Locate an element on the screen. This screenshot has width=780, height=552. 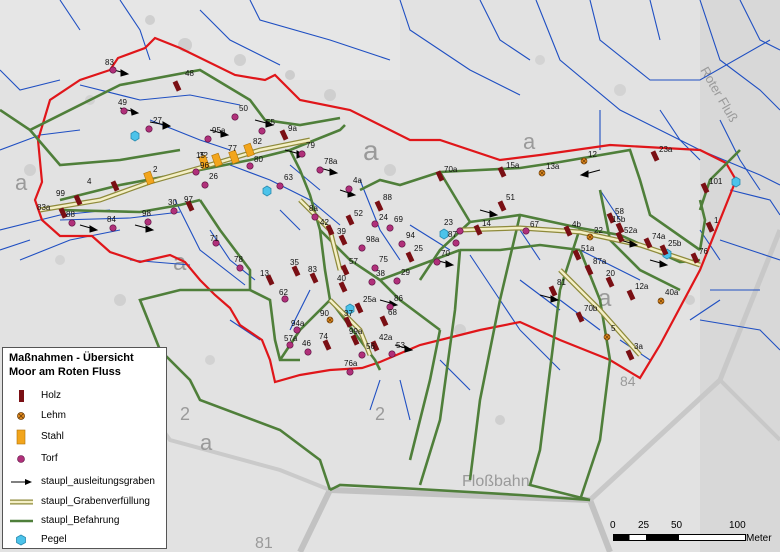
measure-label: 57 is located at coordinates (353, 261).